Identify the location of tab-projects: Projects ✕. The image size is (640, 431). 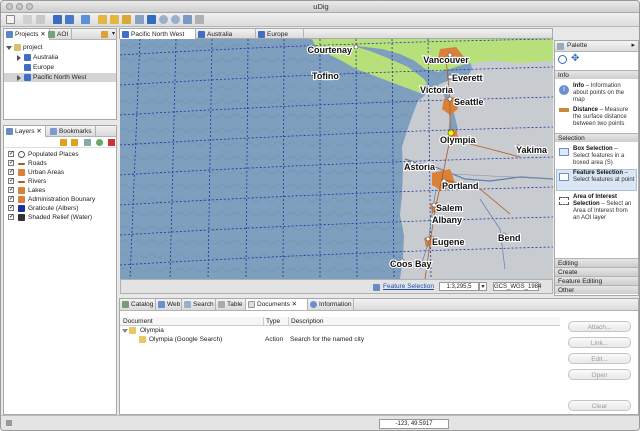
(27, 34).